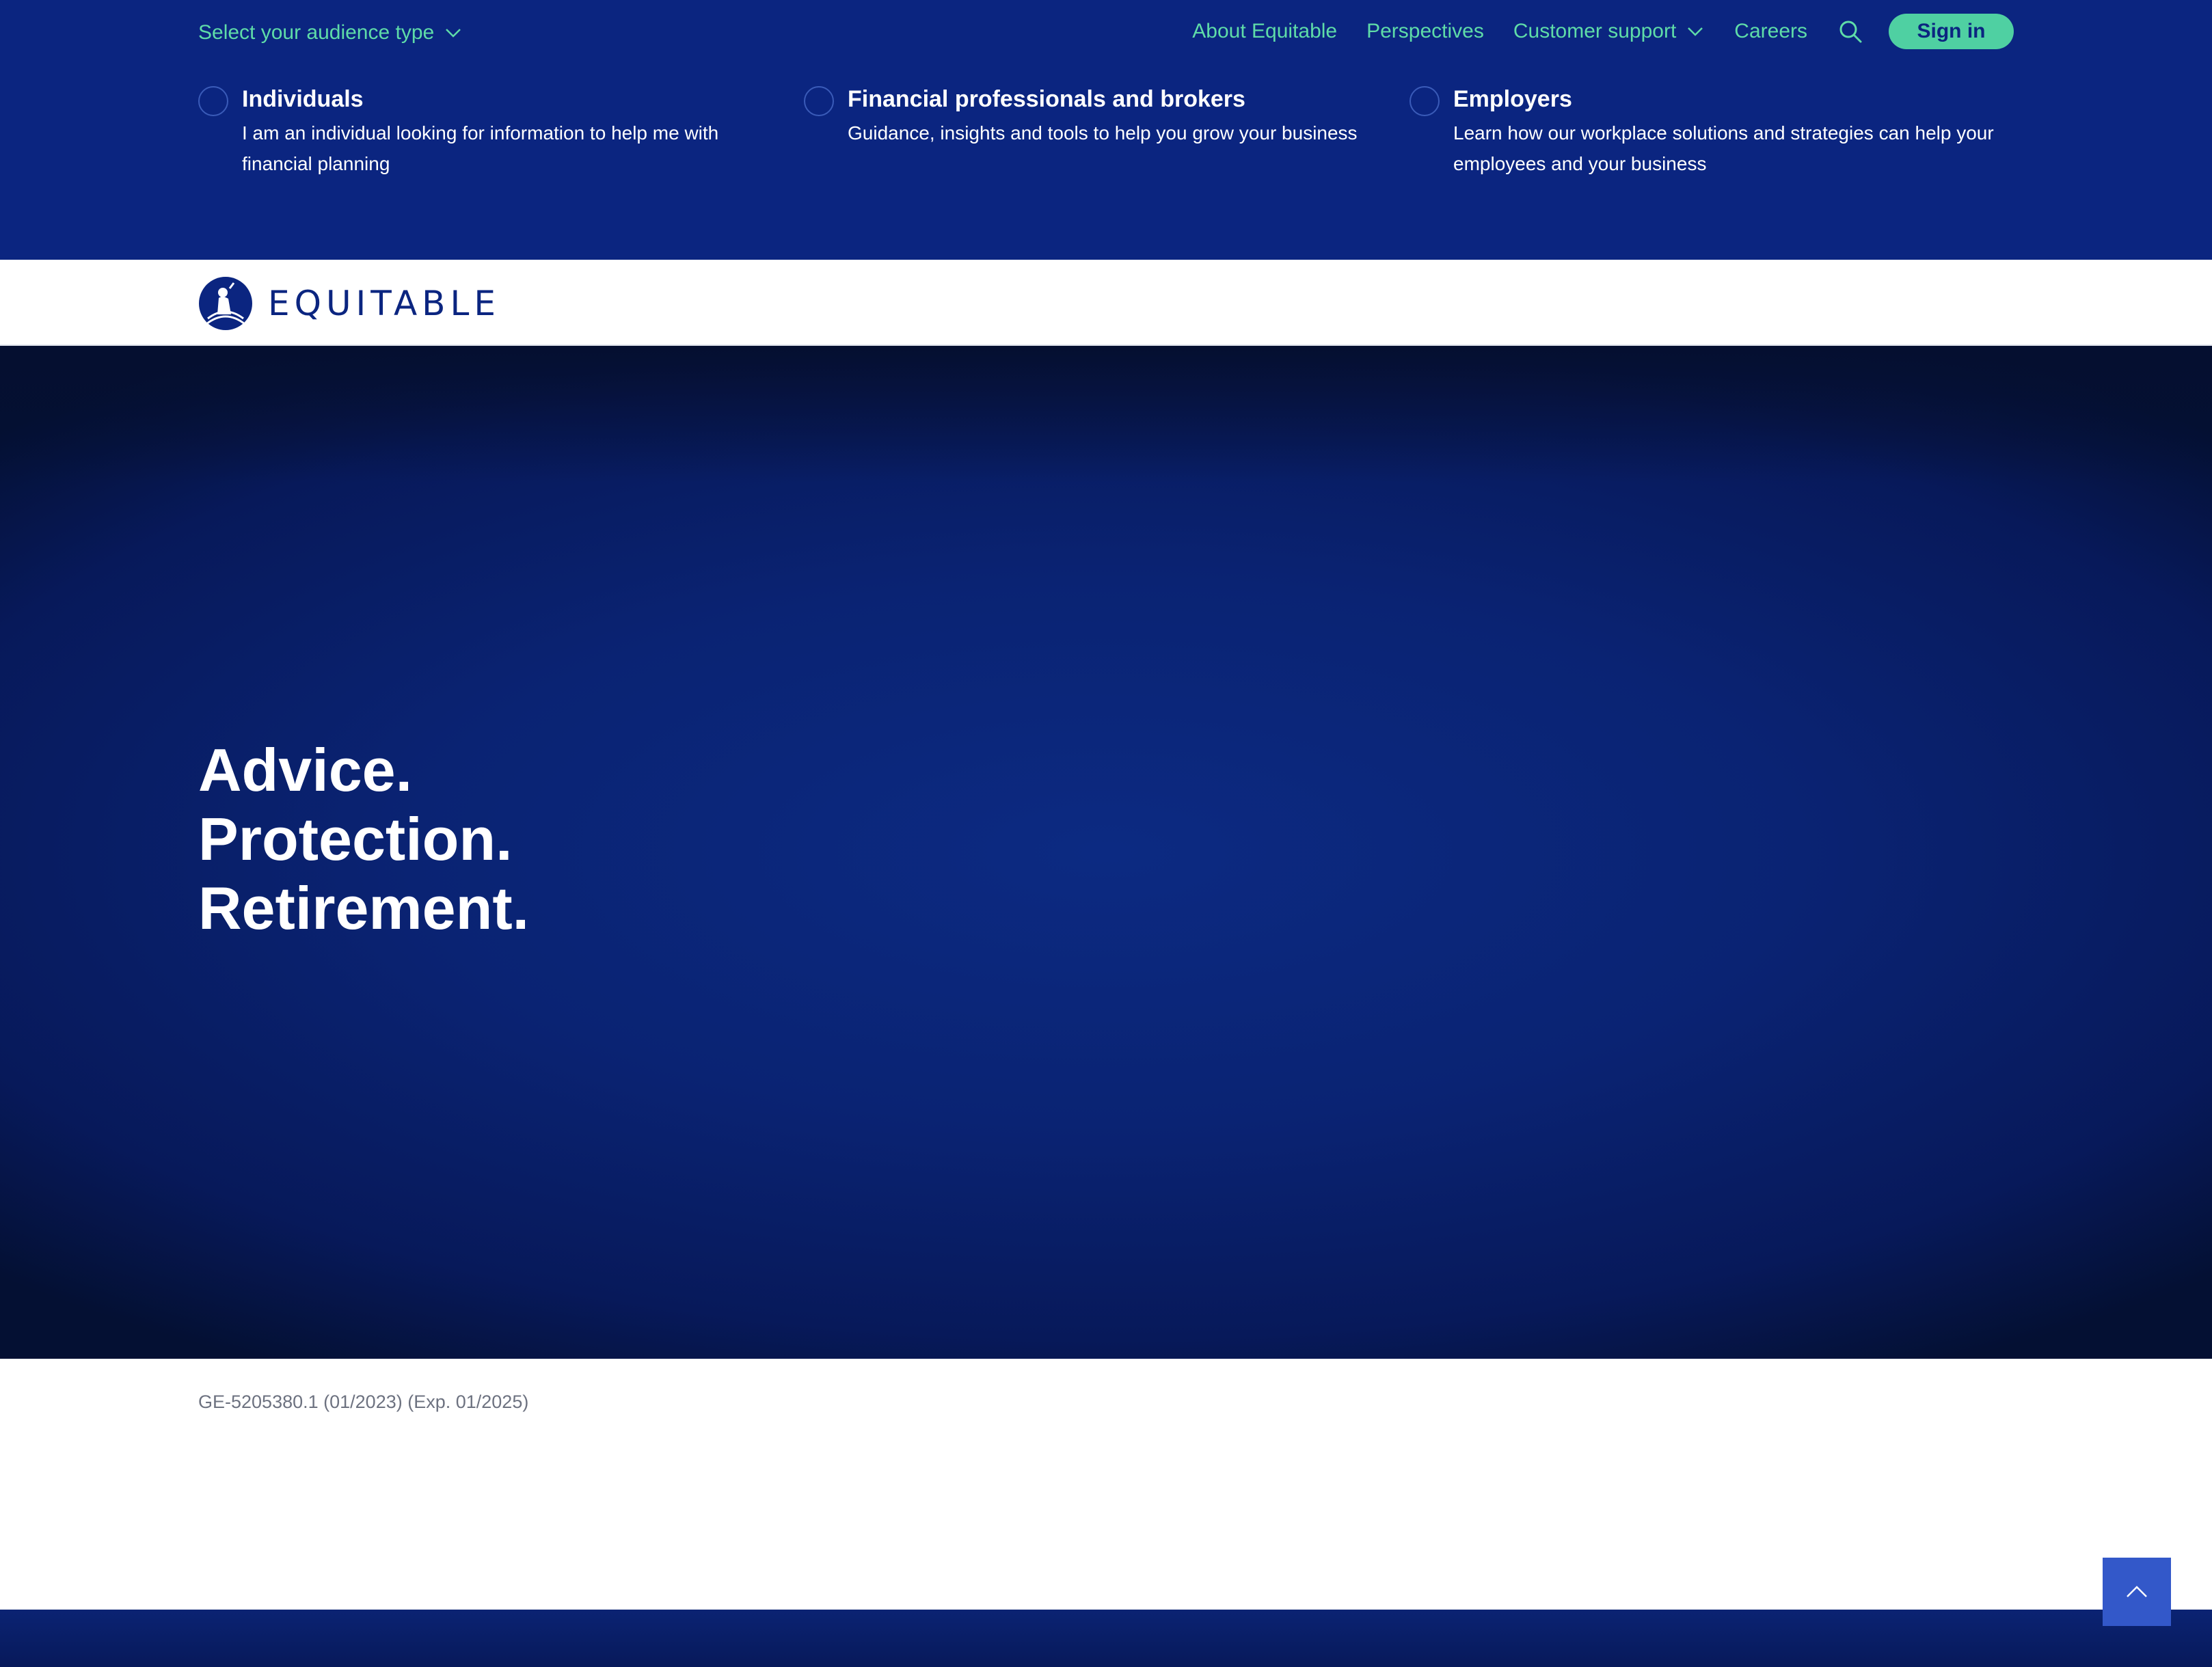 The image size is (2212, 1667). What do you see at coordinates (1264, 31) in the screenshot?
I see `nav-about-equitable: About Equitable` at bounding box center [1264, 31].